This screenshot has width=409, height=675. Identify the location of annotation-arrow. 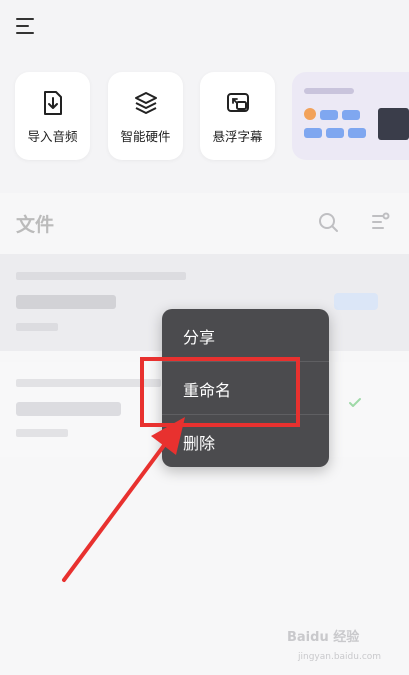
(123, 499).